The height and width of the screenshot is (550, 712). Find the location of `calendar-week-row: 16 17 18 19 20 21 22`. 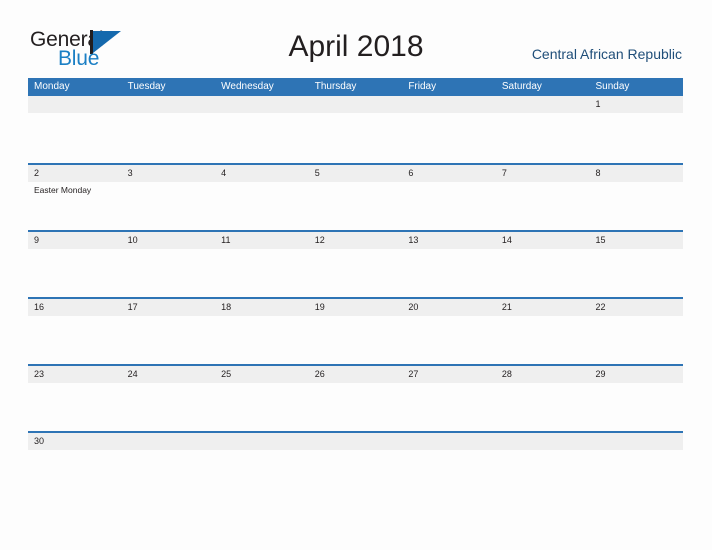

calendar-week-row: 16 17 18 19 20 21 22 is located at coordinates (355, 330).